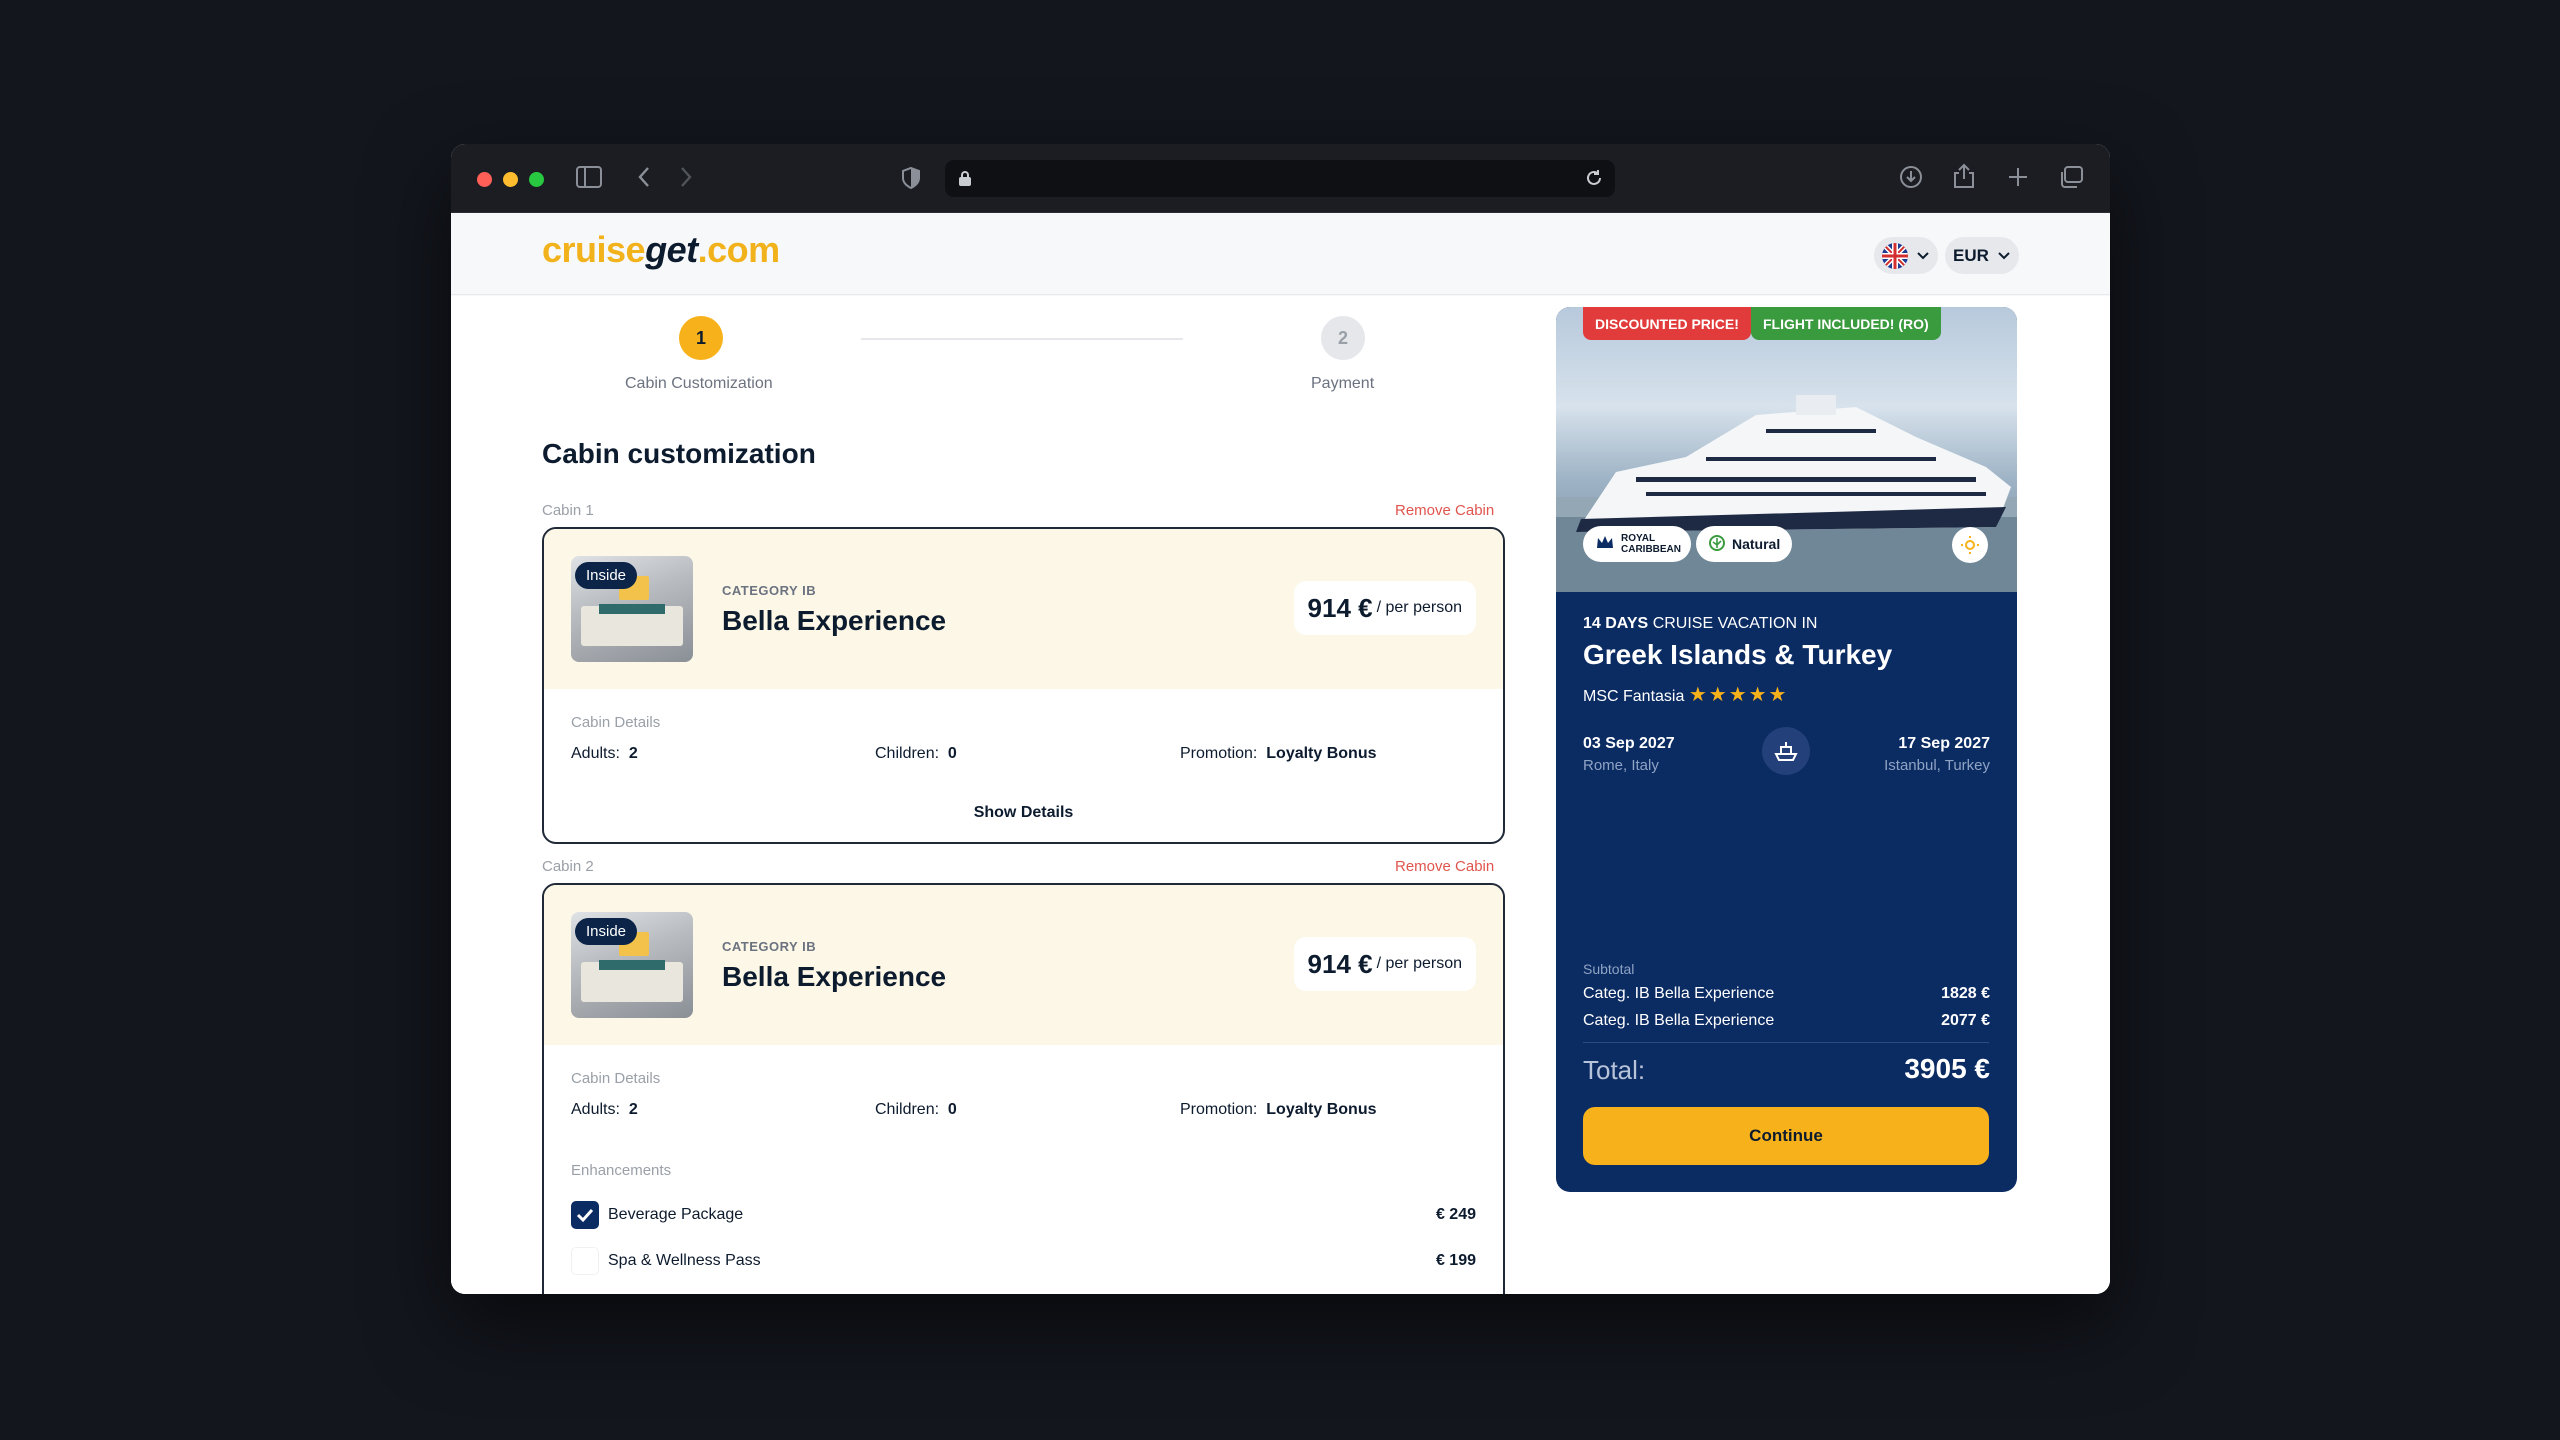  Describe the element at coordinates (1911, 179) in the screenshot. I see `download-icon` at that location.